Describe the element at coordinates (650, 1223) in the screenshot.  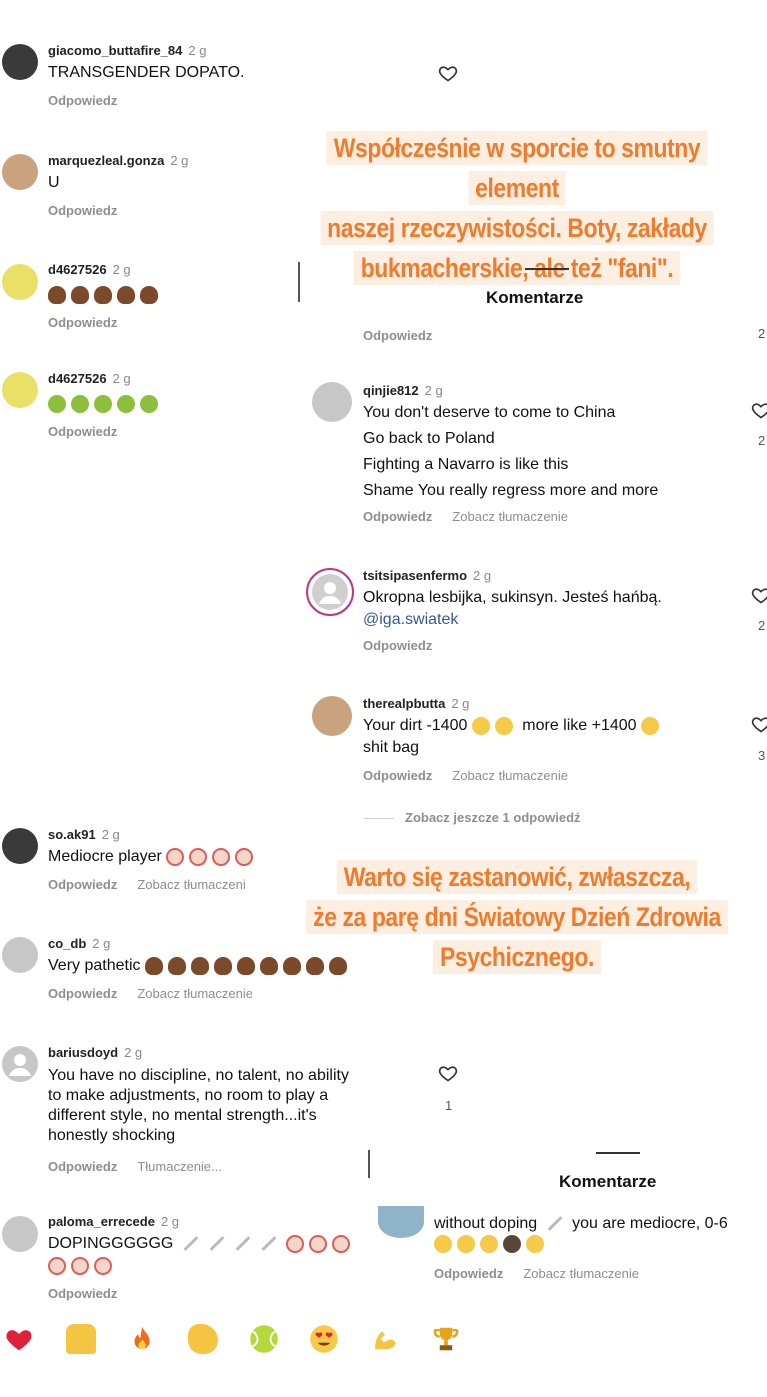
I see `comment-text: you are mediocre, 0-6` at that location.